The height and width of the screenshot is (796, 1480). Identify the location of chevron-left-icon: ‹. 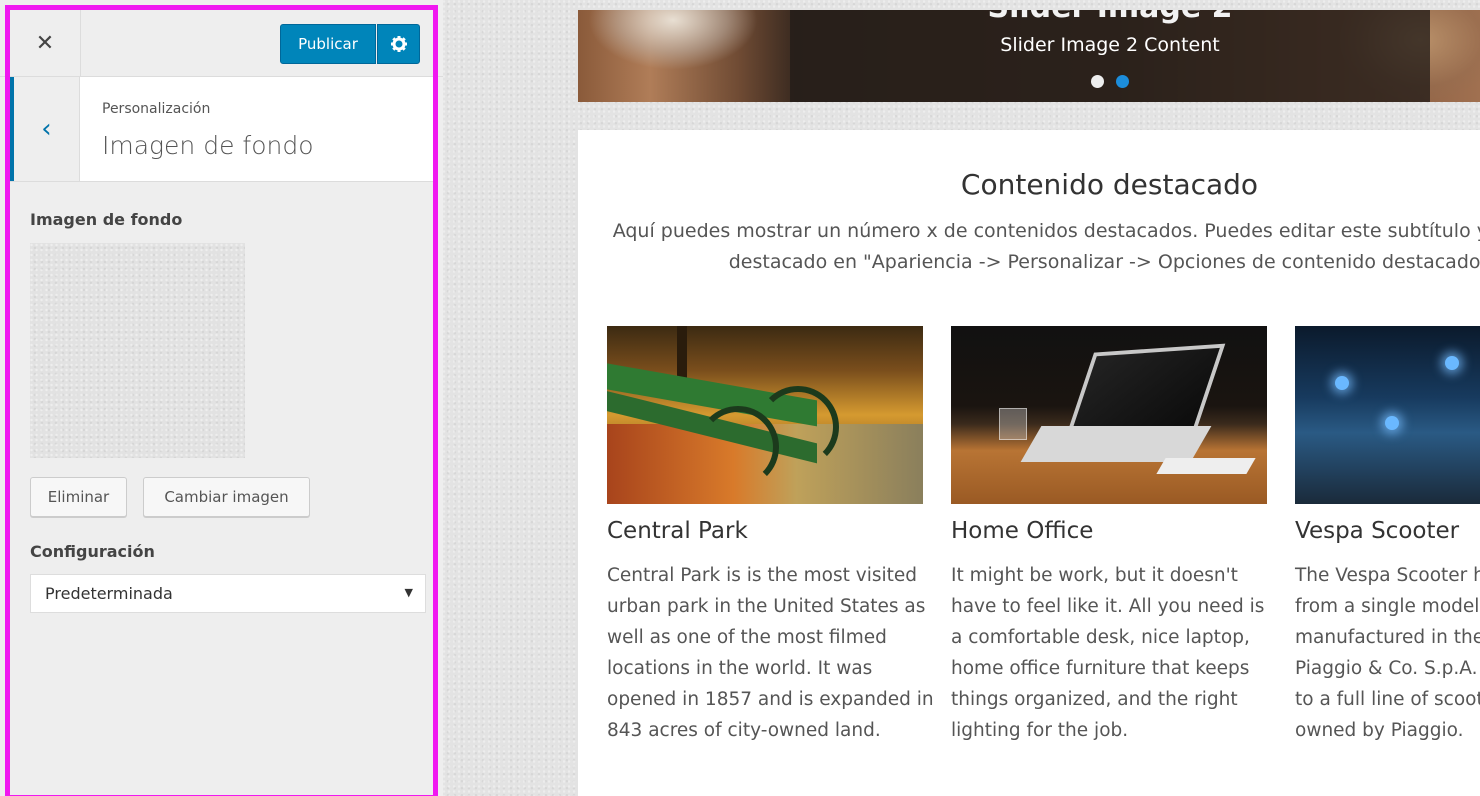
(46, 129).